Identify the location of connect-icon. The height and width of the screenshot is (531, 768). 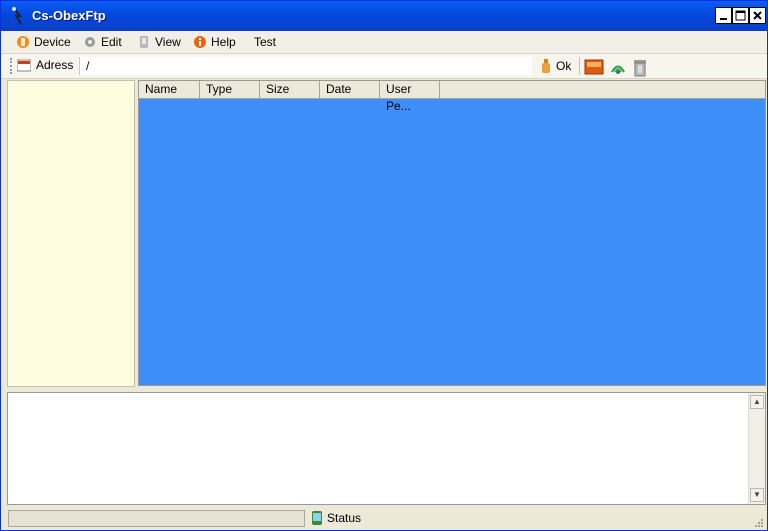
(594, 67).